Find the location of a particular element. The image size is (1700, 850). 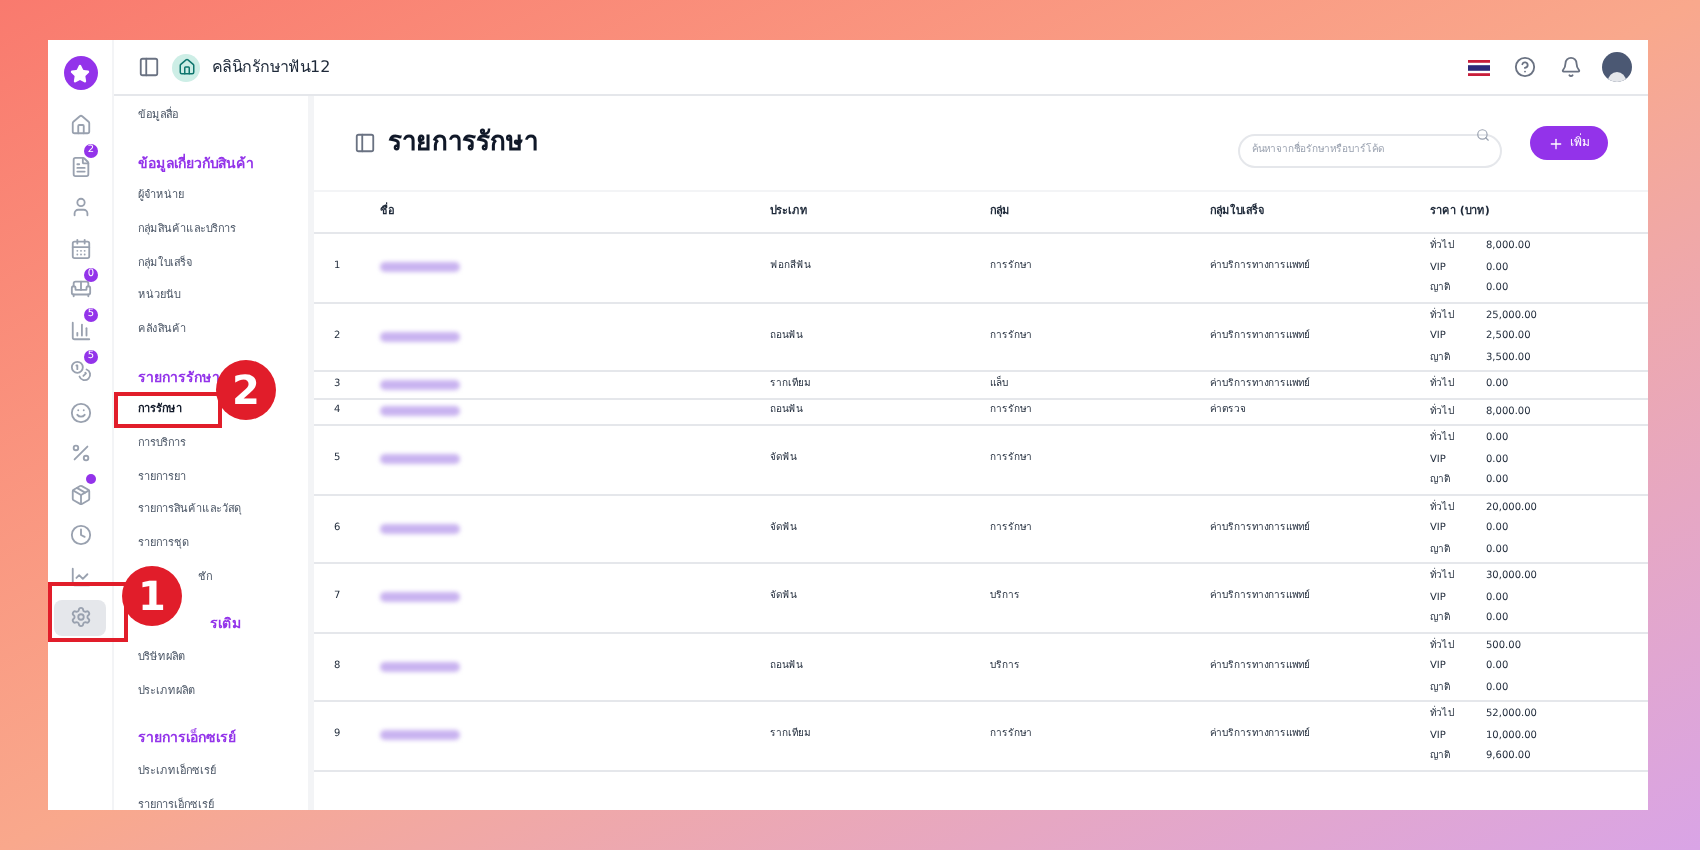

bars-icon is located at coordinates (80, 330).